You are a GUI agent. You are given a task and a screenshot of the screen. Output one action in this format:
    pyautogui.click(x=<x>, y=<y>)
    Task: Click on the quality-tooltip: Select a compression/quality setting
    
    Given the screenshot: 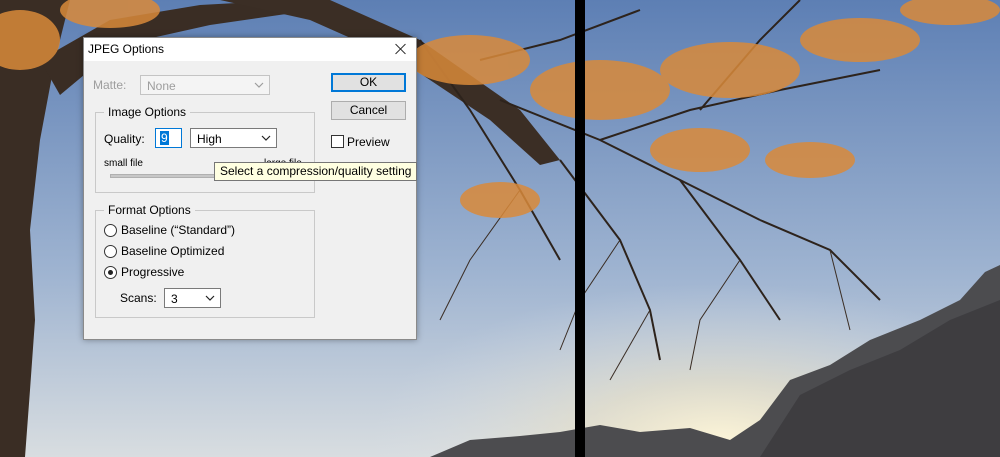 What is the action you would take?
    pyautogui.click(x=316, y=171)
    